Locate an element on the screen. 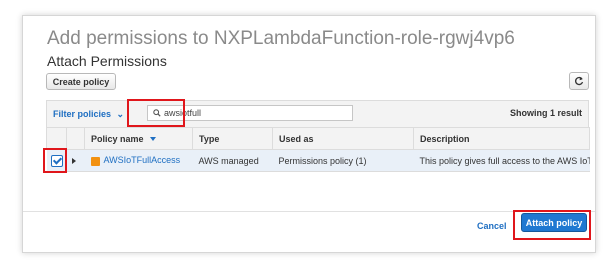 The width and height of the screenshot is (616, 265). expand-row-icon is located at coordinates (73, 161).